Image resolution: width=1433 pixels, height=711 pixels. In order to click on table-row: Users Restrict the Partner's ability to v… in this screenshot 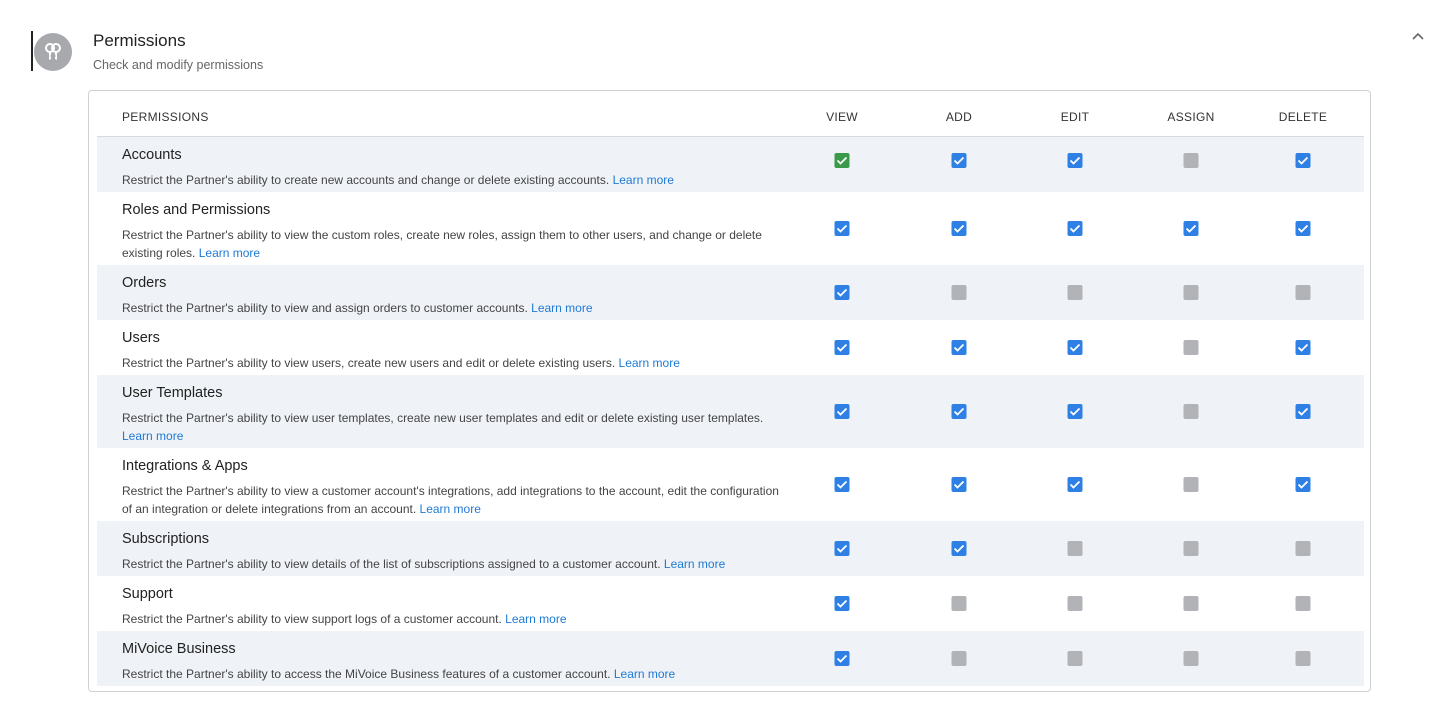, I will do `click(730, 347)`.